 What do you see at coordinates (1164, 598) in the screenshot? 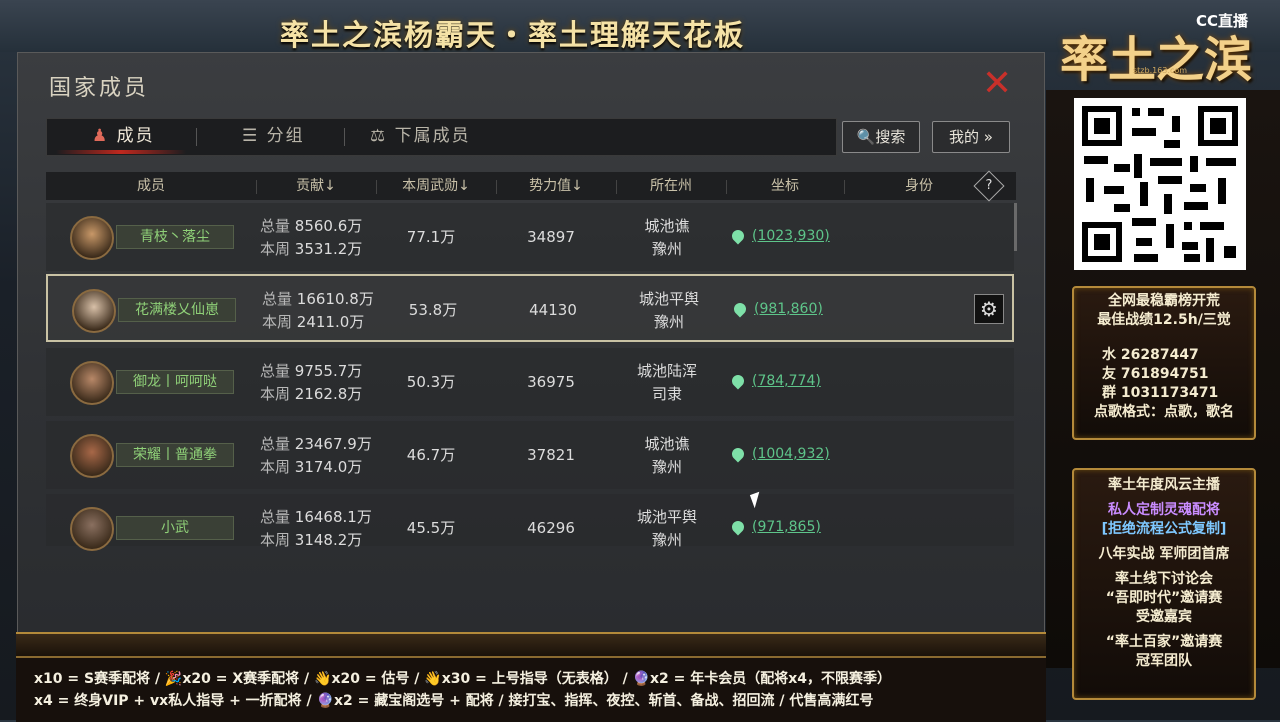
I see `sidebar-line: “吾即时代”邀请赛` at bounding box center [1164, 598].